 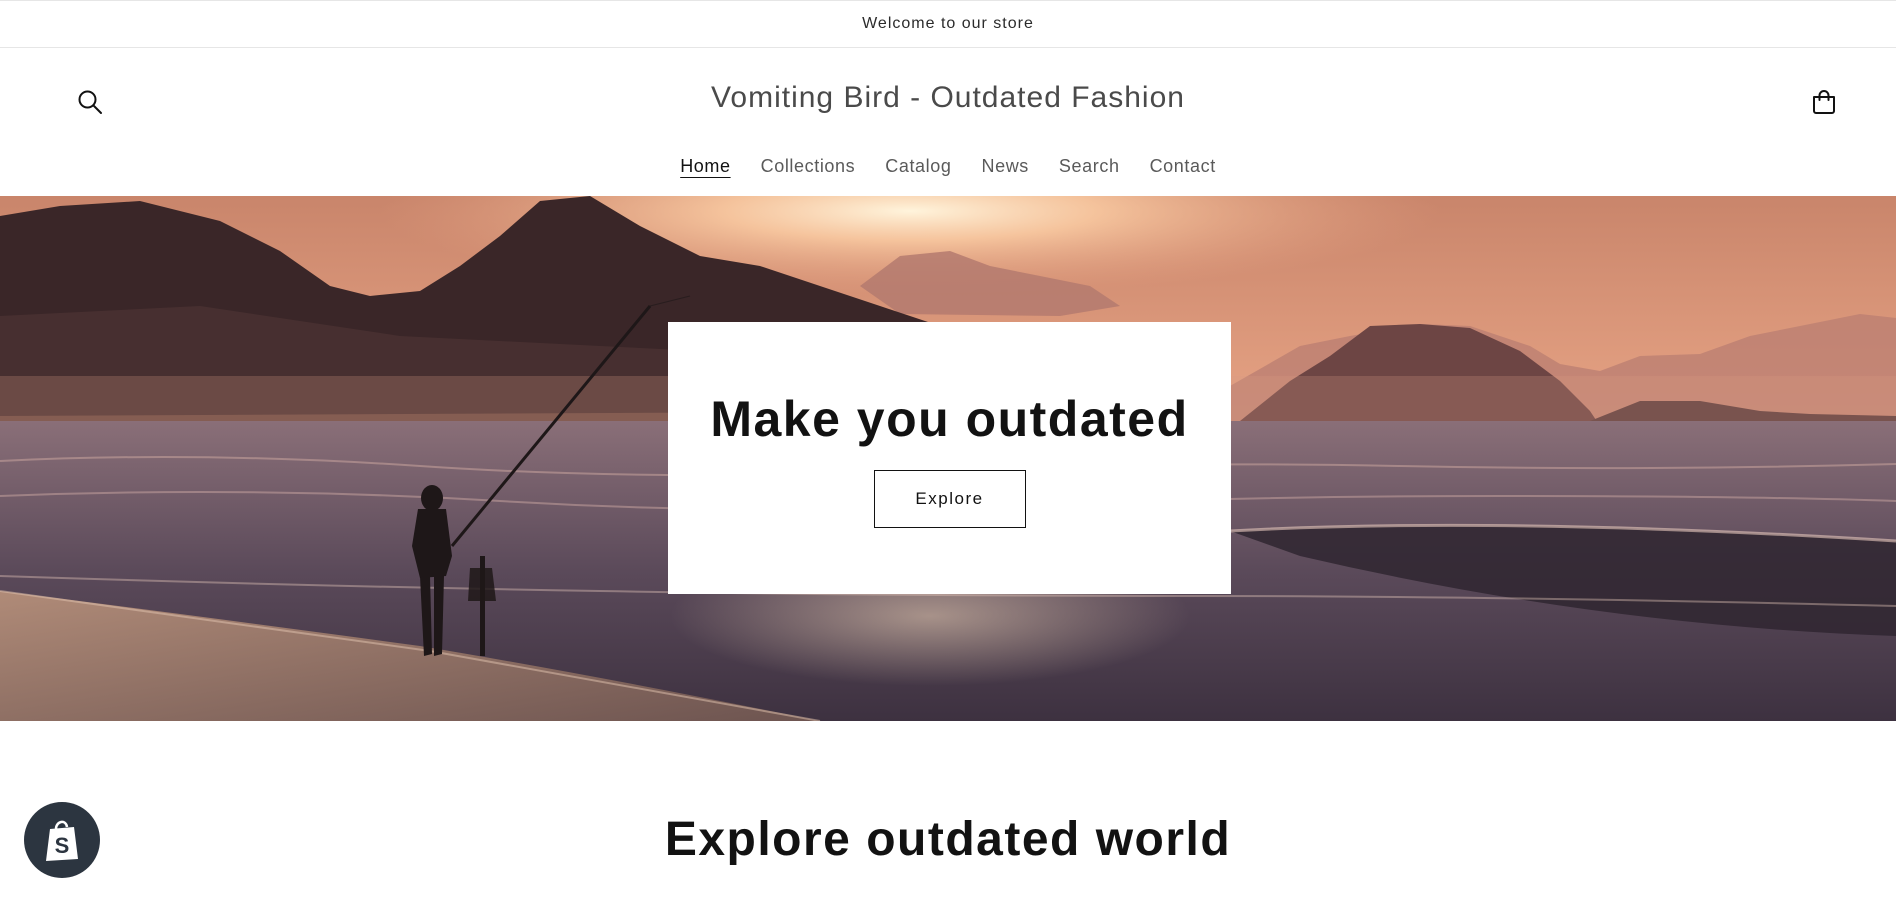 I want to click on svg-text: S, so click(x=62, y=845).